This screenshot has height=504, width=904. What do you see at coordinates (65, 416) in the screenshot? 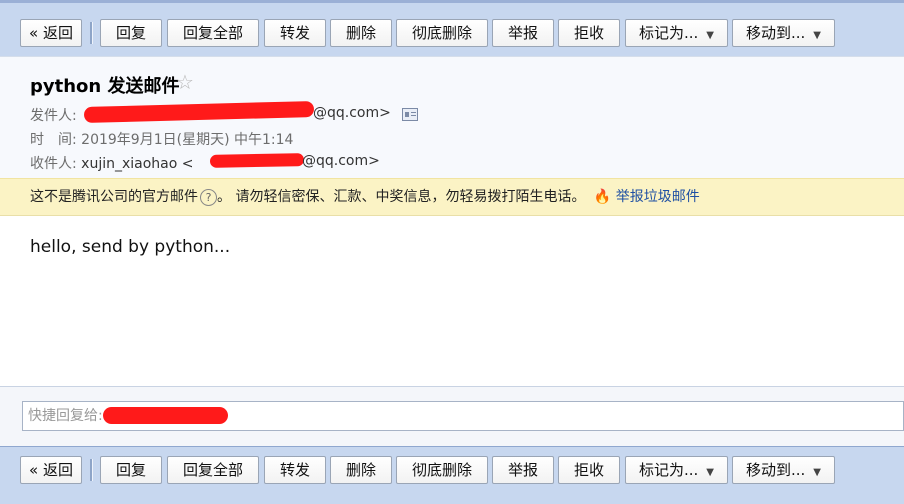
I see `quick-reply-placeholder: 快捷回复给:` at bounding box center [65, 416].